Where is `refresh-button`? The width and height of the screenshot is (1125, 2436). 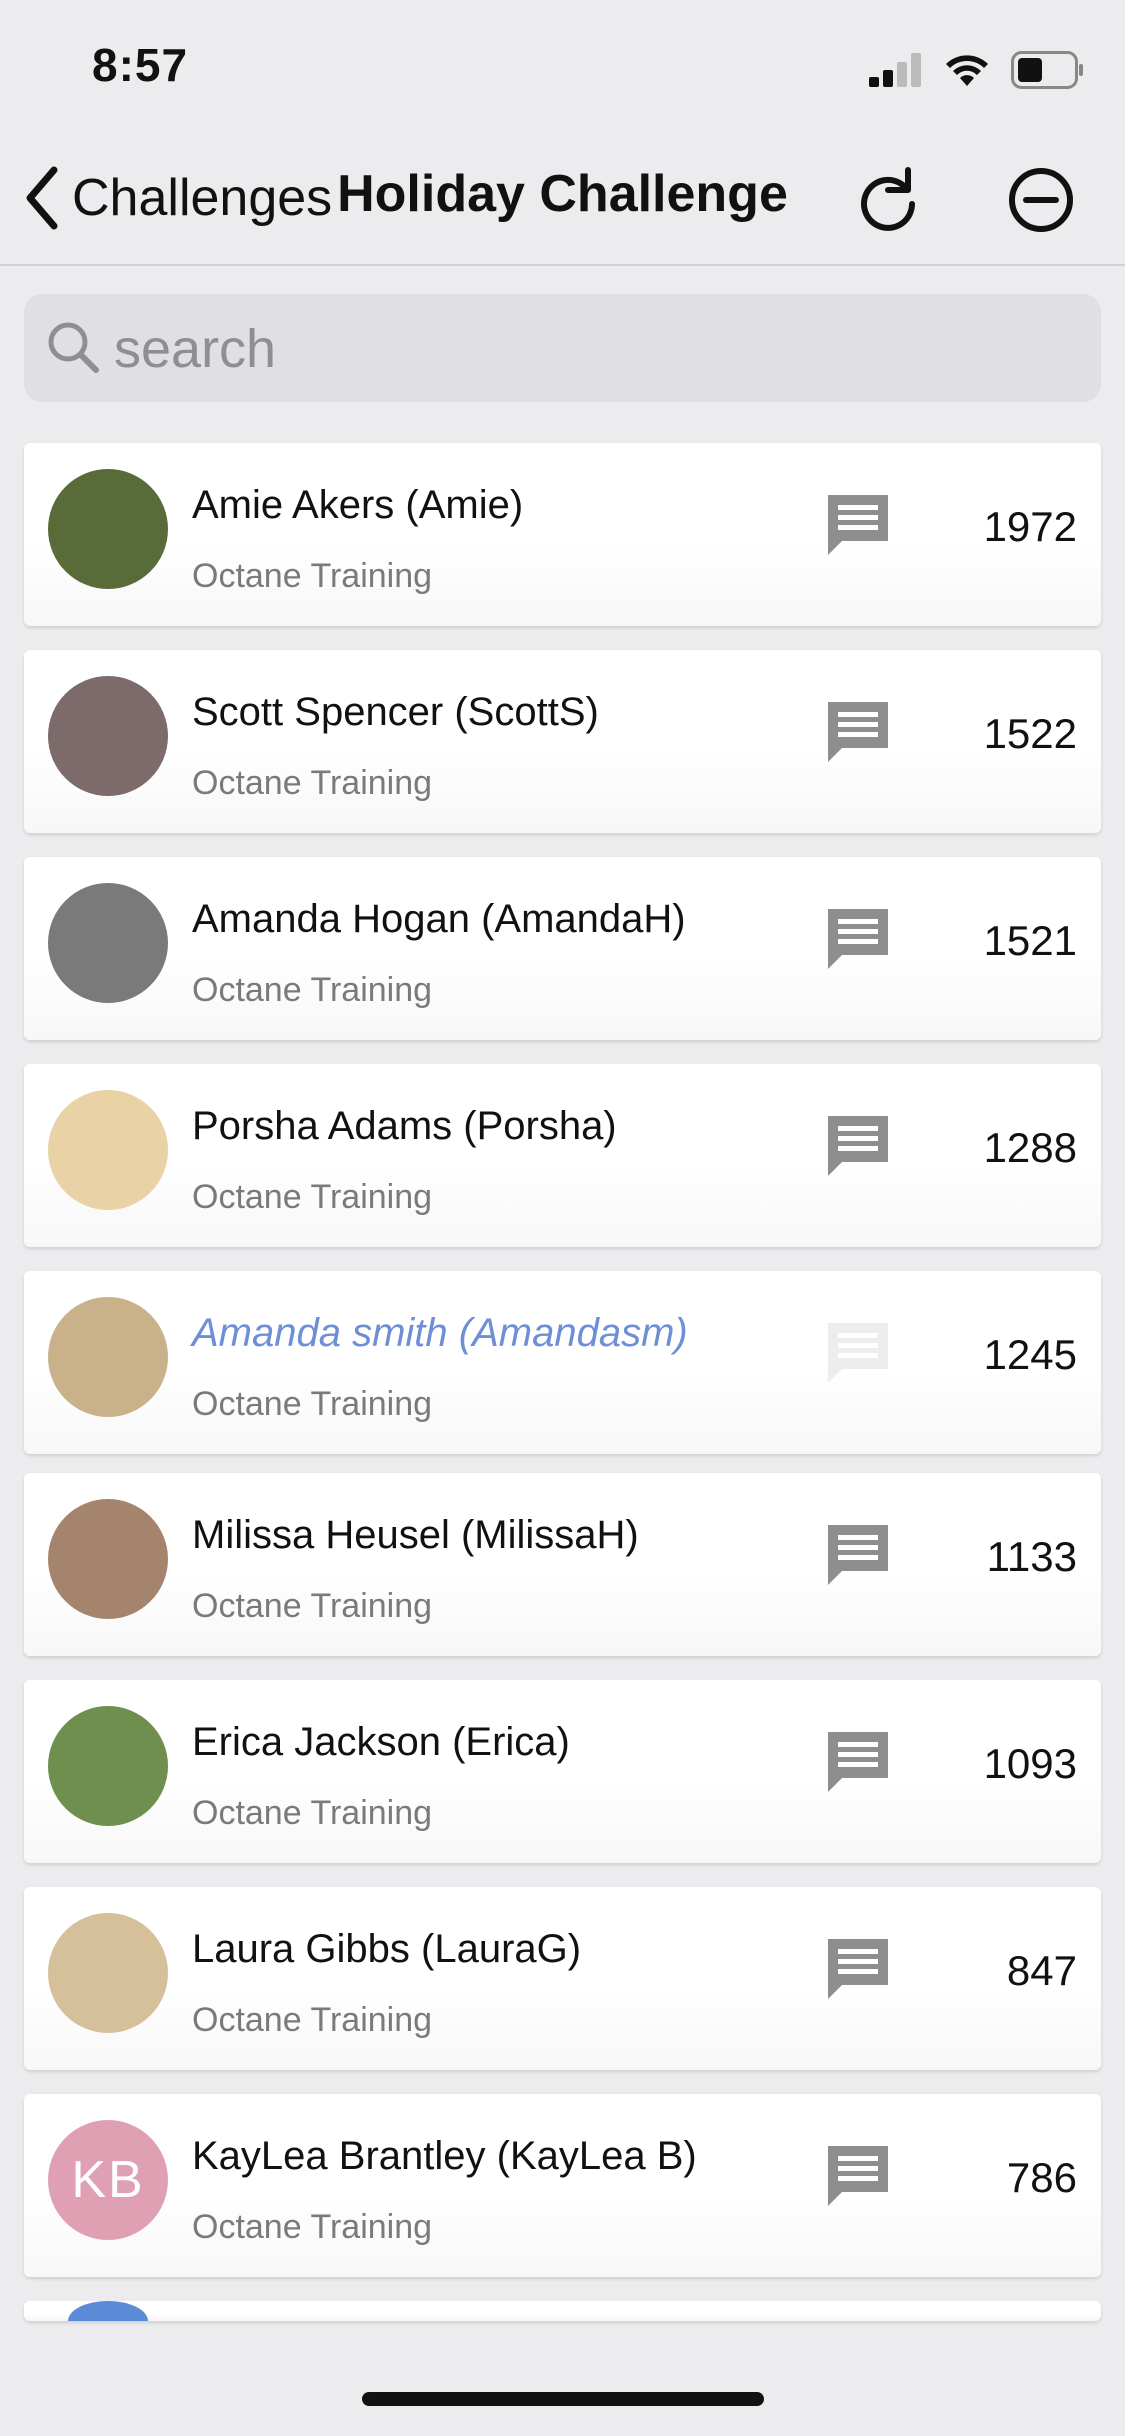
refresh-button is located at coordinates (888, 200).